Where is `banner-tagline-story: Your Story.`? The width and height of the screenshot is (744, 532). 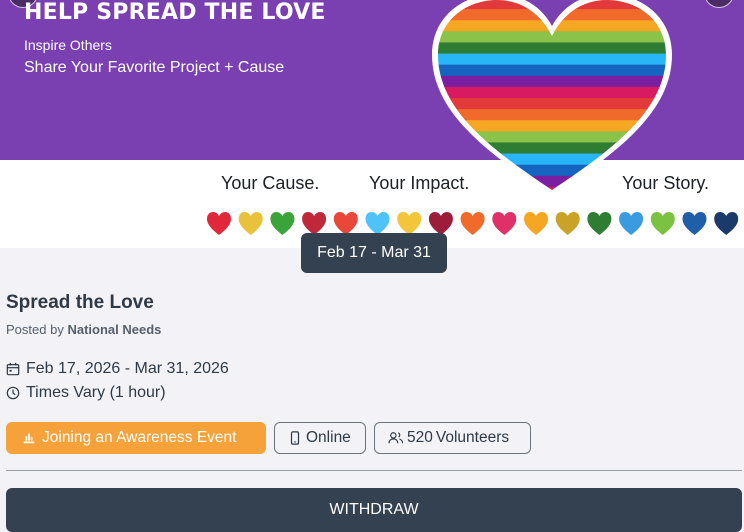
banner-tagline-story: Your Story. is located at coordinates (666, 183).